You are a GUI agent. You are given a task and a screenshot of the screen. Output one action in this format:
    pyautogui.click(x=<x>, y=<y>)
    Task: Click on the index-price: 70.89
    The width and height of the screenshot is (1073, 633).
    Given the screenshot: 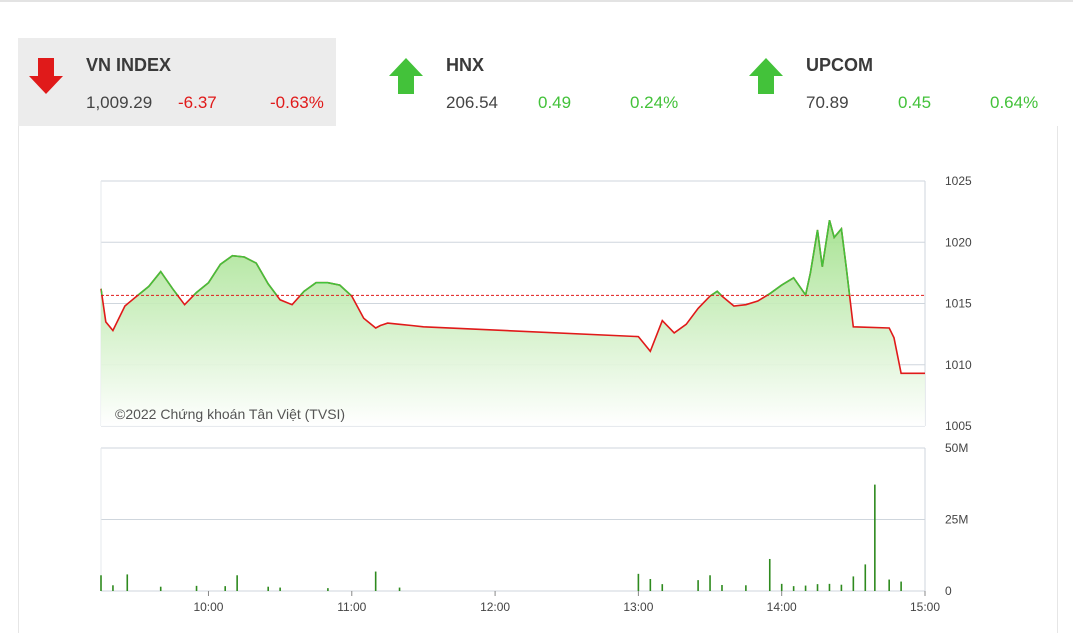 What is the action you would take?
    pyautogui.click(x=827, y=102)
    